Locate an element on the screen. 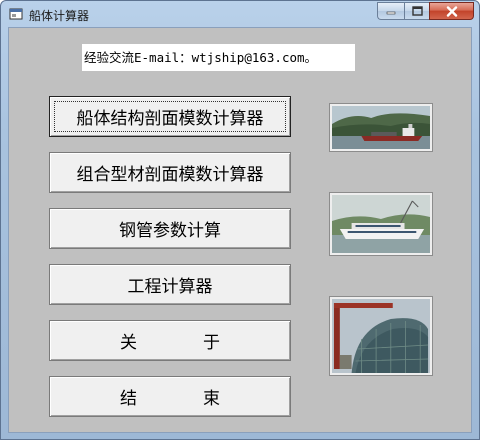 Image resolution: width=480 pixels, height=440 pixels. minimize-icon is located at coordinates (391, 13).